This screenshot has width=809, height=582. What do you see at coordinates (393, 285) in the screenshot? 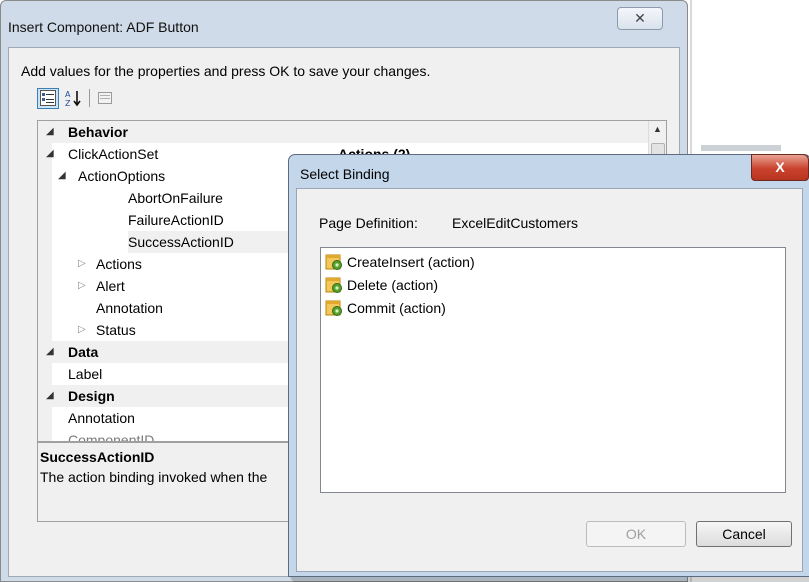
I see `binding-item-label: Delete (action)` at bounding box center [393, 285].